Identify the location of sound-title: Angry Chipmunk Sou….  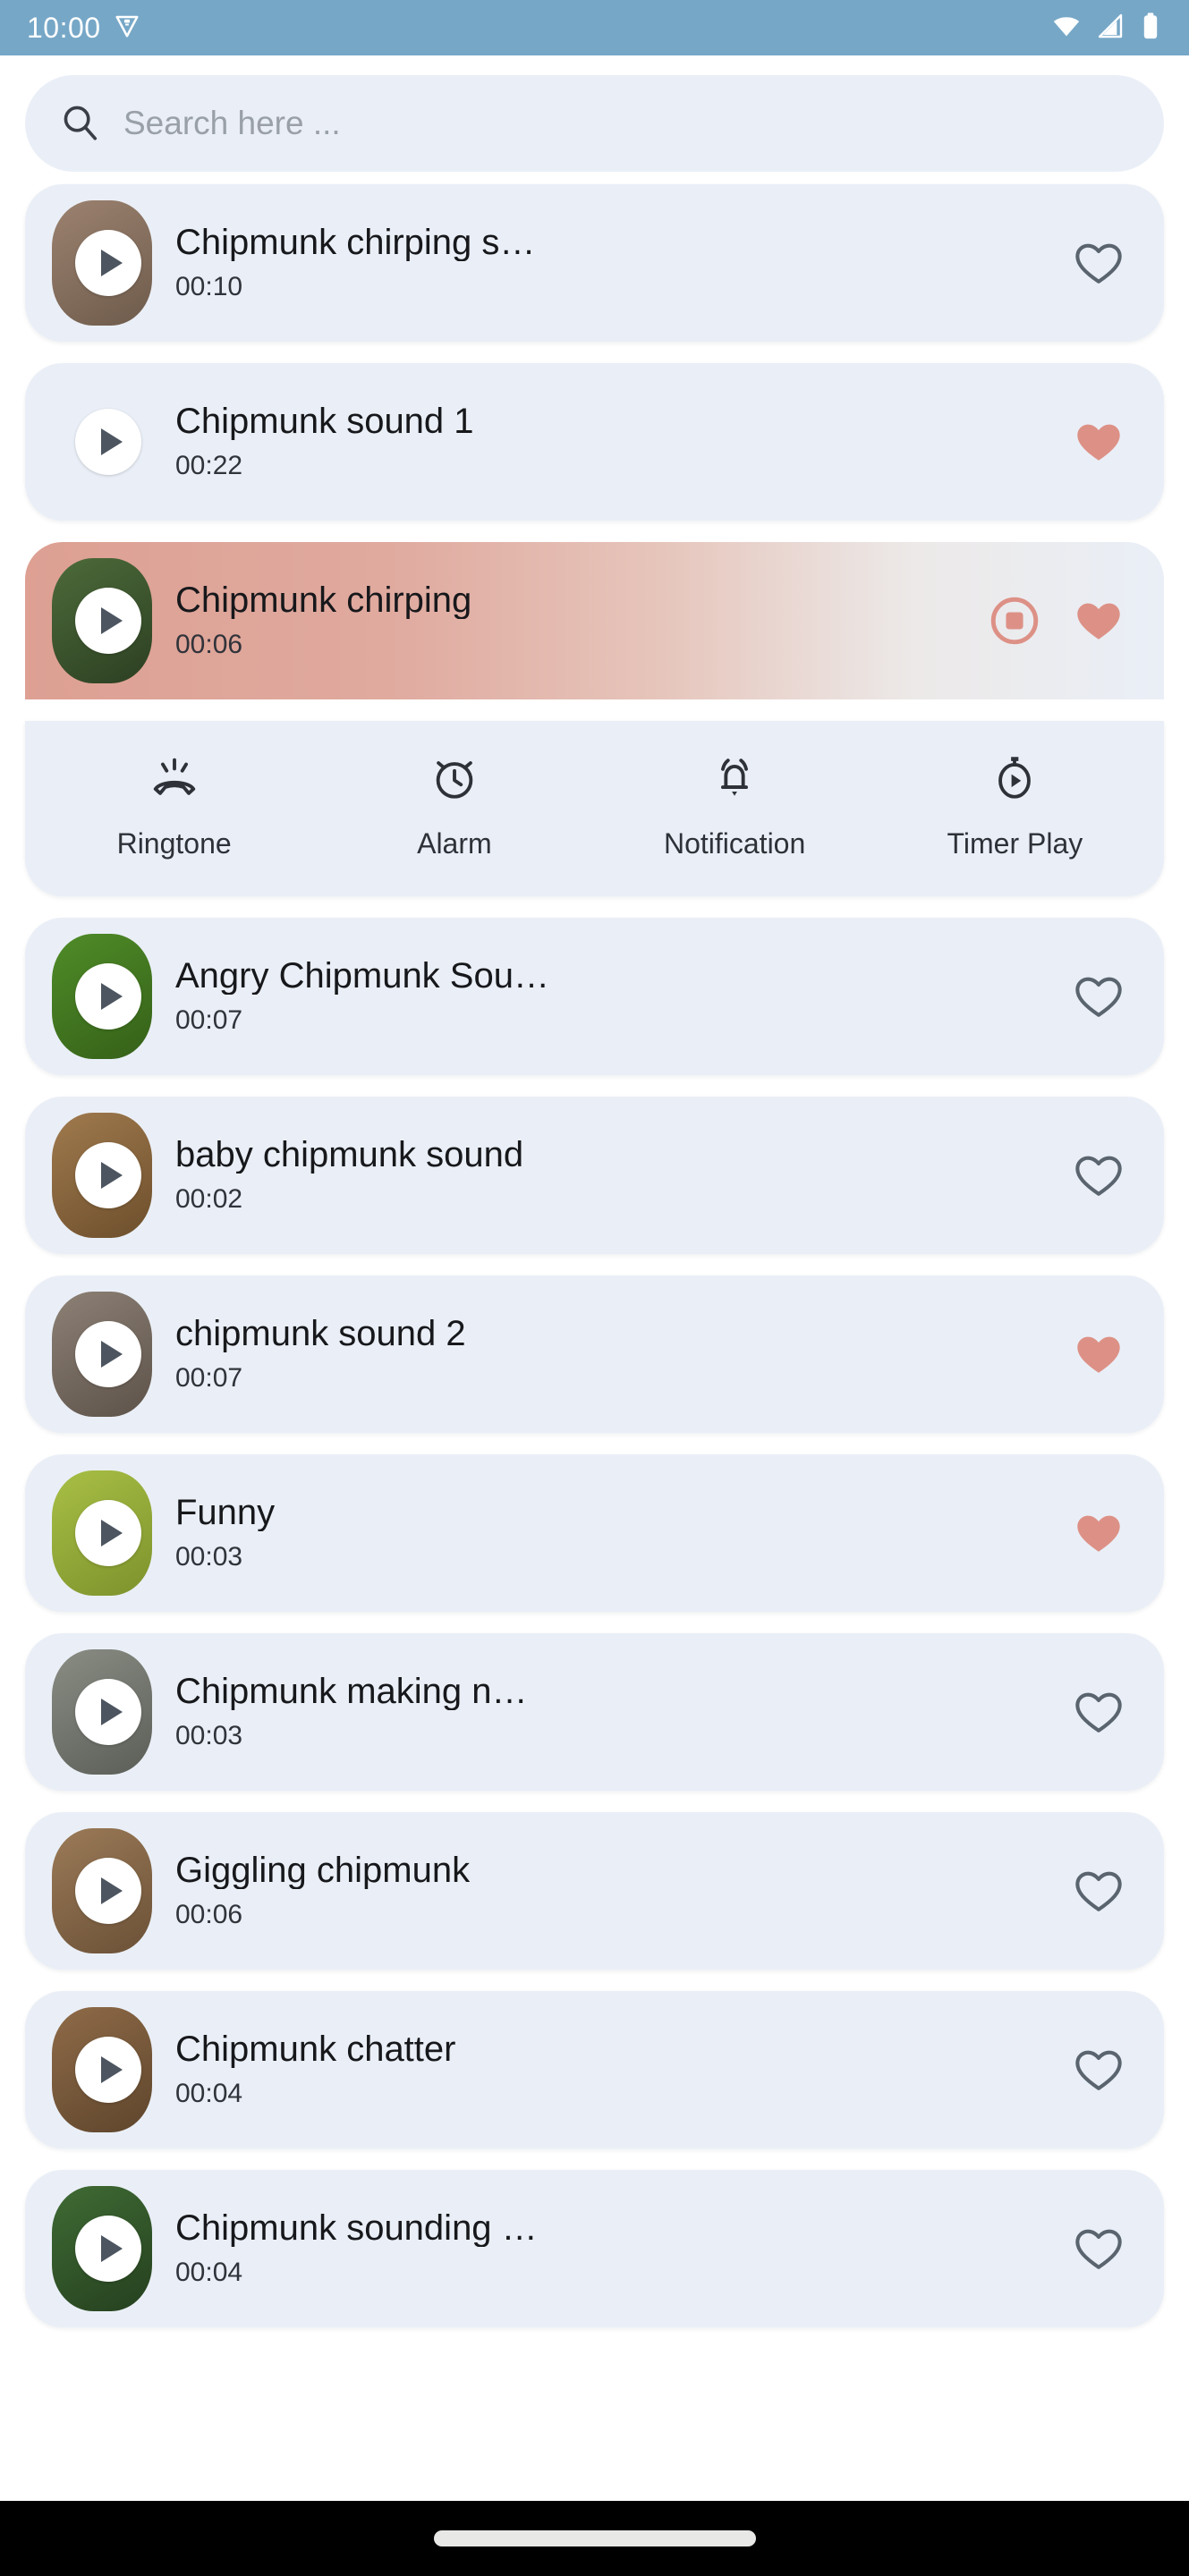
(362, 976).